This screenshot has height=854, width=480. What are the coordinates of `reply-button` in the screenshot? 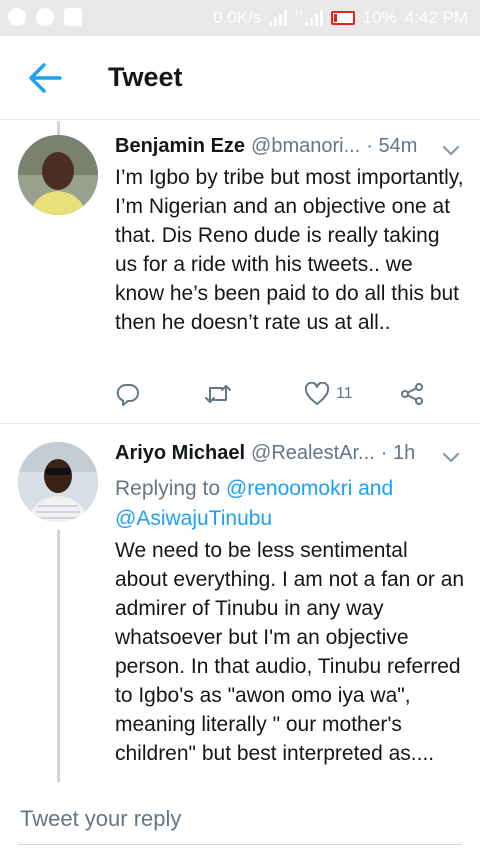 It's located at (128, 394).